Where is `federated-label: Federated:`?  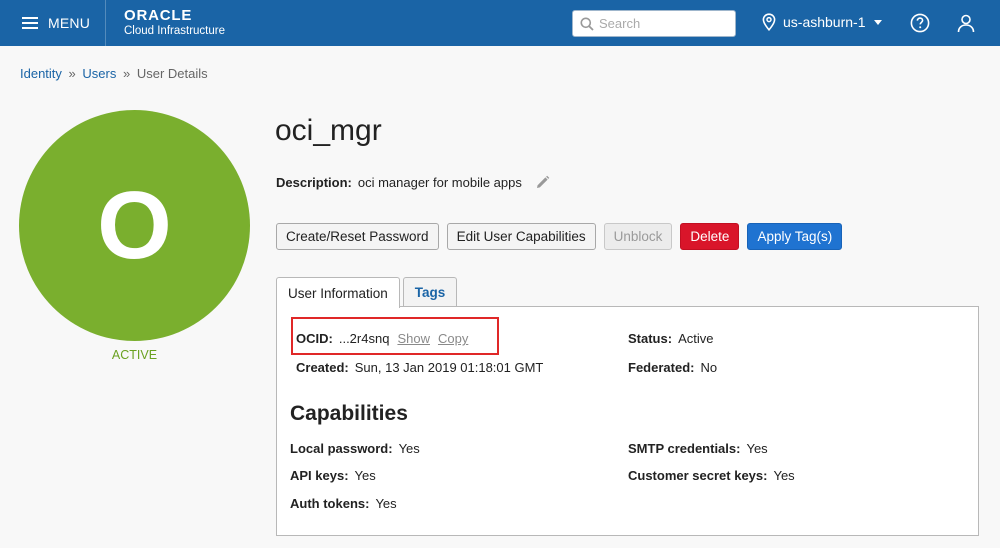
federated-label: Federated: is located at coordinates (661, 367).